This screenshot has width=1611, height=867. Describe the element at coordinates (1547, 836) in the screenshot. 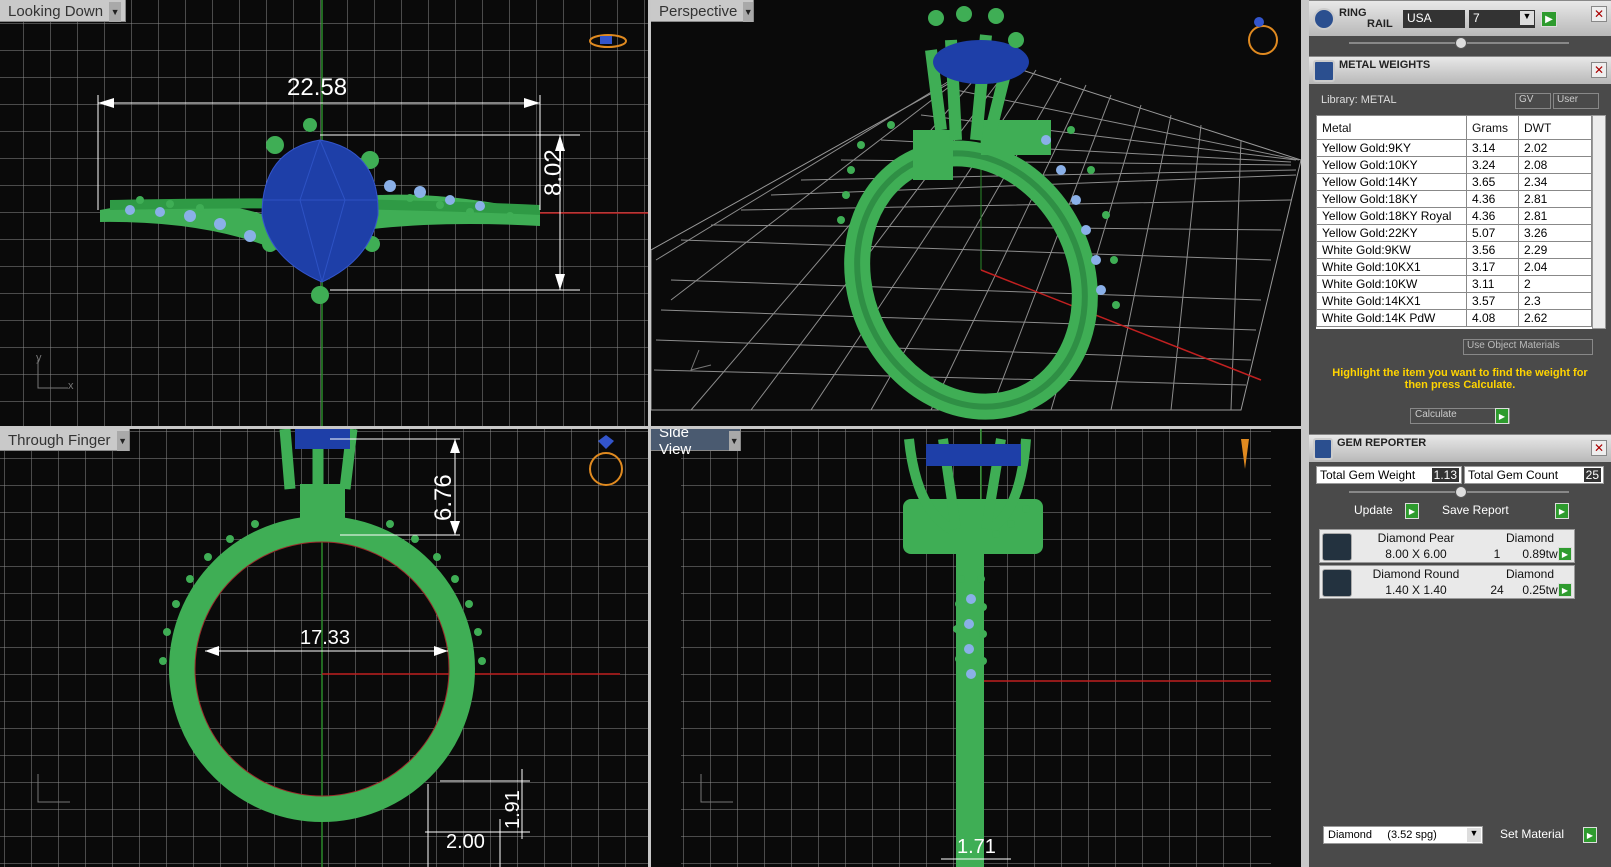

I see `set-material-button: Set Material ▶` at that location.